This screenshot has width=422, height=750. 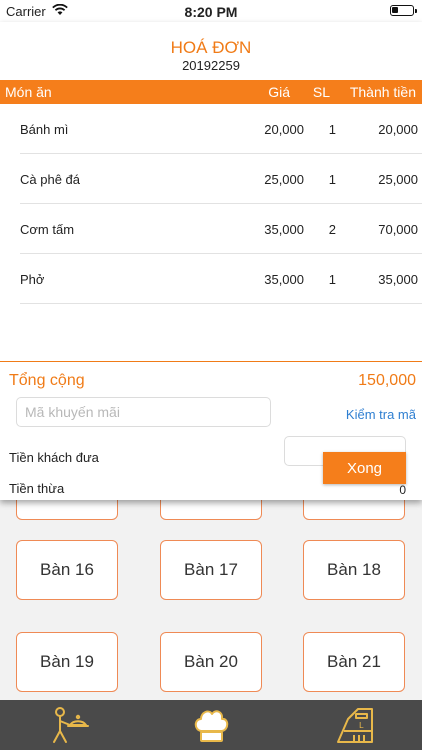 I want to click on battery-icon, so click(x=403, y=10).